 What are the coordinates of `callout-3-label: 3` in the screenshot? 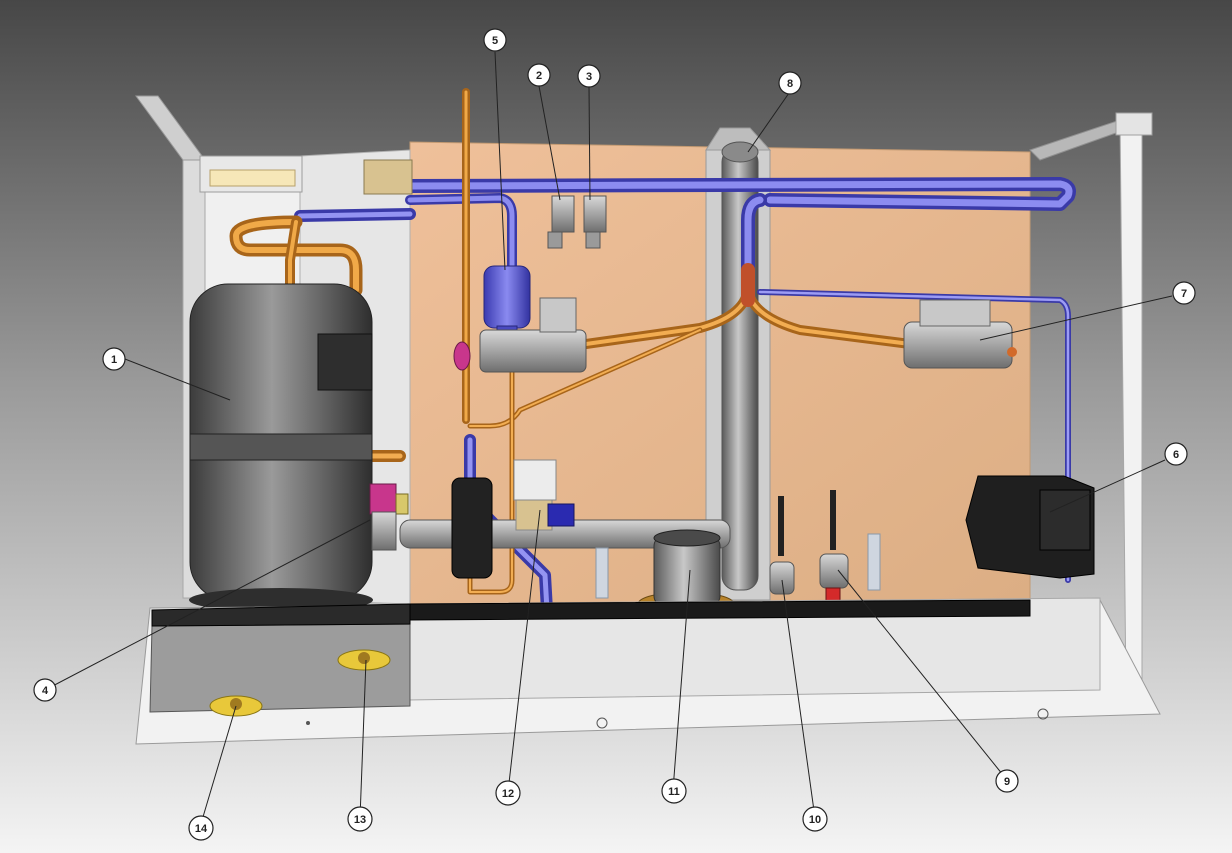 It's located at (589, 77).